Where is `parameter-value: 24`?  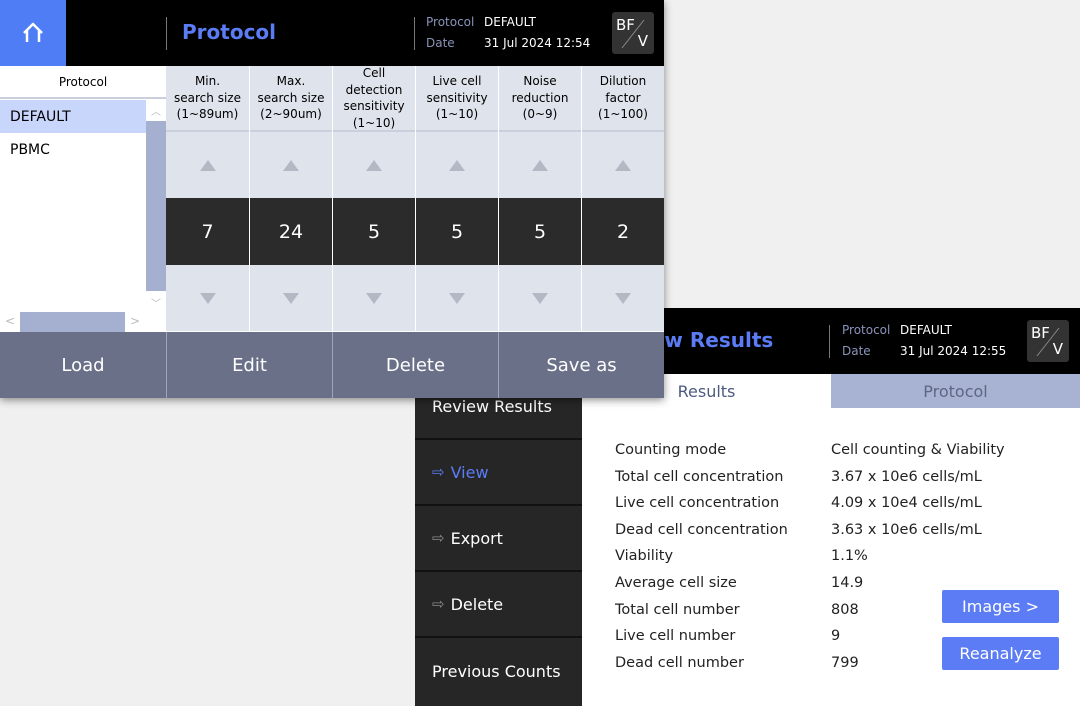 parameter-value: 24 is located at coordinates (291, 231).